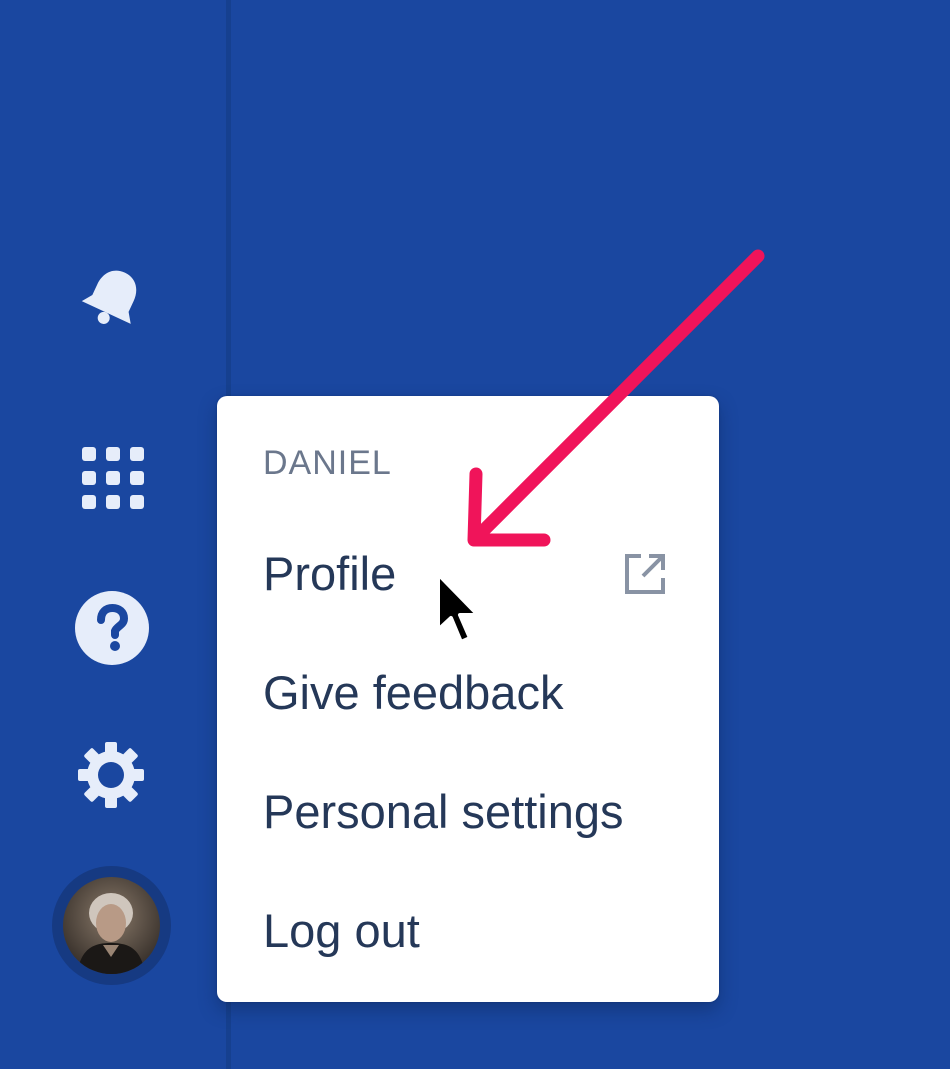 The image size is (950, 1069). I want to click on menu-item-label: Profile, so click(330, 573).